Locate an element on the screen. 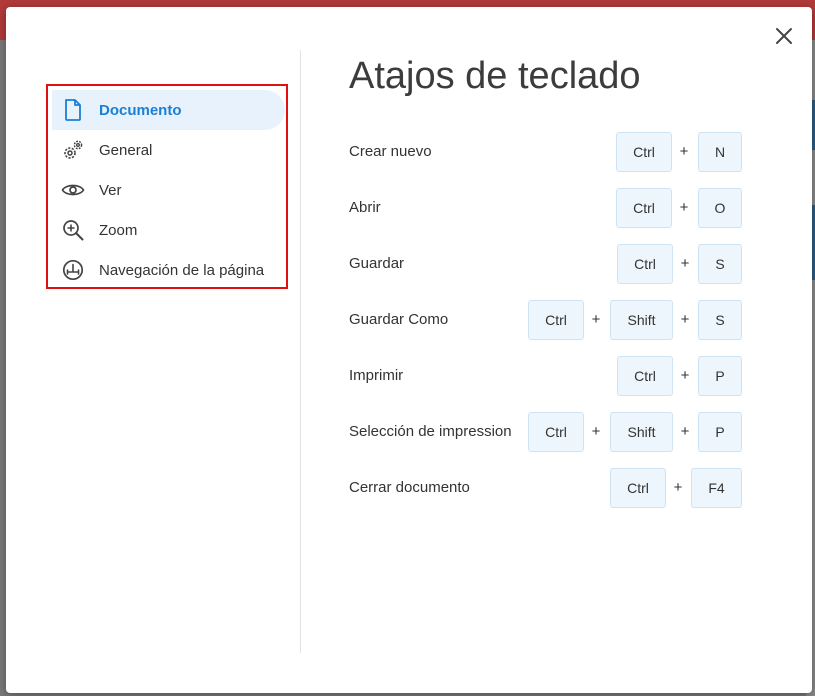 The image size is (815, 696). nav-item-documento: Documento is located at coordinates (168, 110).